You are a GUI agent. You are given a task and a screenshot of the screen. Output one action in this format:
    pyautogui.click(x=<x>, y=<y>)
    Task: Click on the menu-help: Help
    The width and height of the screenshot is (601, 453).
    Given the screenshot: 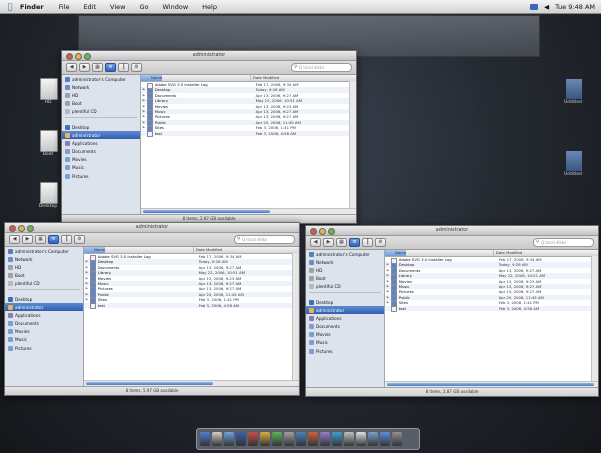 What is the action you would take?
    pyautogui.click(x=209, y=7)
    